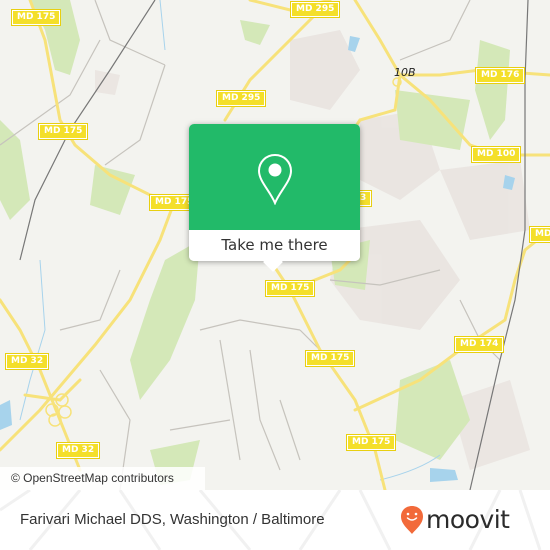 The width and height of the screenshot is (550, 550). I want to click on location-popup: Take me there, so click(274, 198).